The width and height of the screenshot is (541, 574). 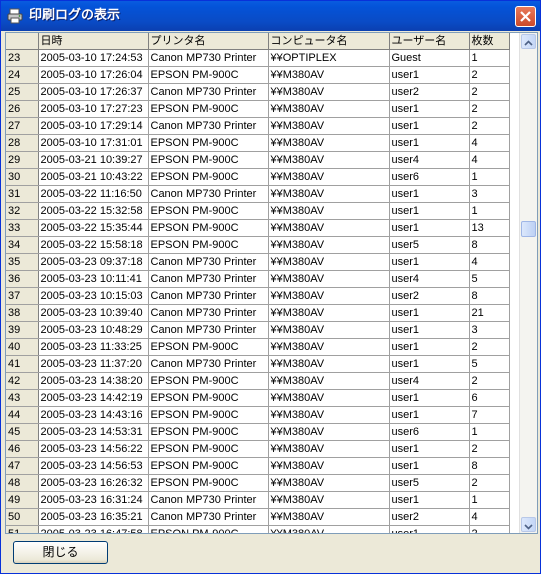 I want to click on cell-datetime: 2005-03-23 14:56:53, so click(x=93, y=466).